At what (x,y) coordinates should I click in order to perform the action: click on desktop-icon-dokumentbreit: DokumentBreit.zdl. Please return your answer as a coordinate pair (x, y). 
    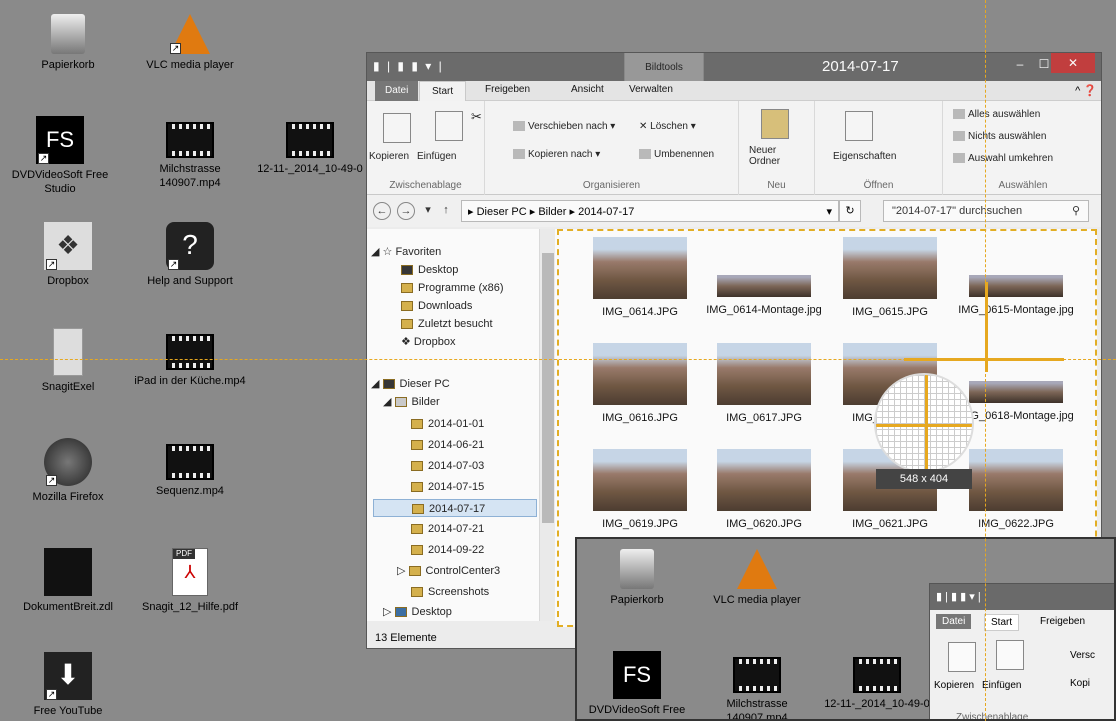
    Looking at the image, I should click on (68, 581).